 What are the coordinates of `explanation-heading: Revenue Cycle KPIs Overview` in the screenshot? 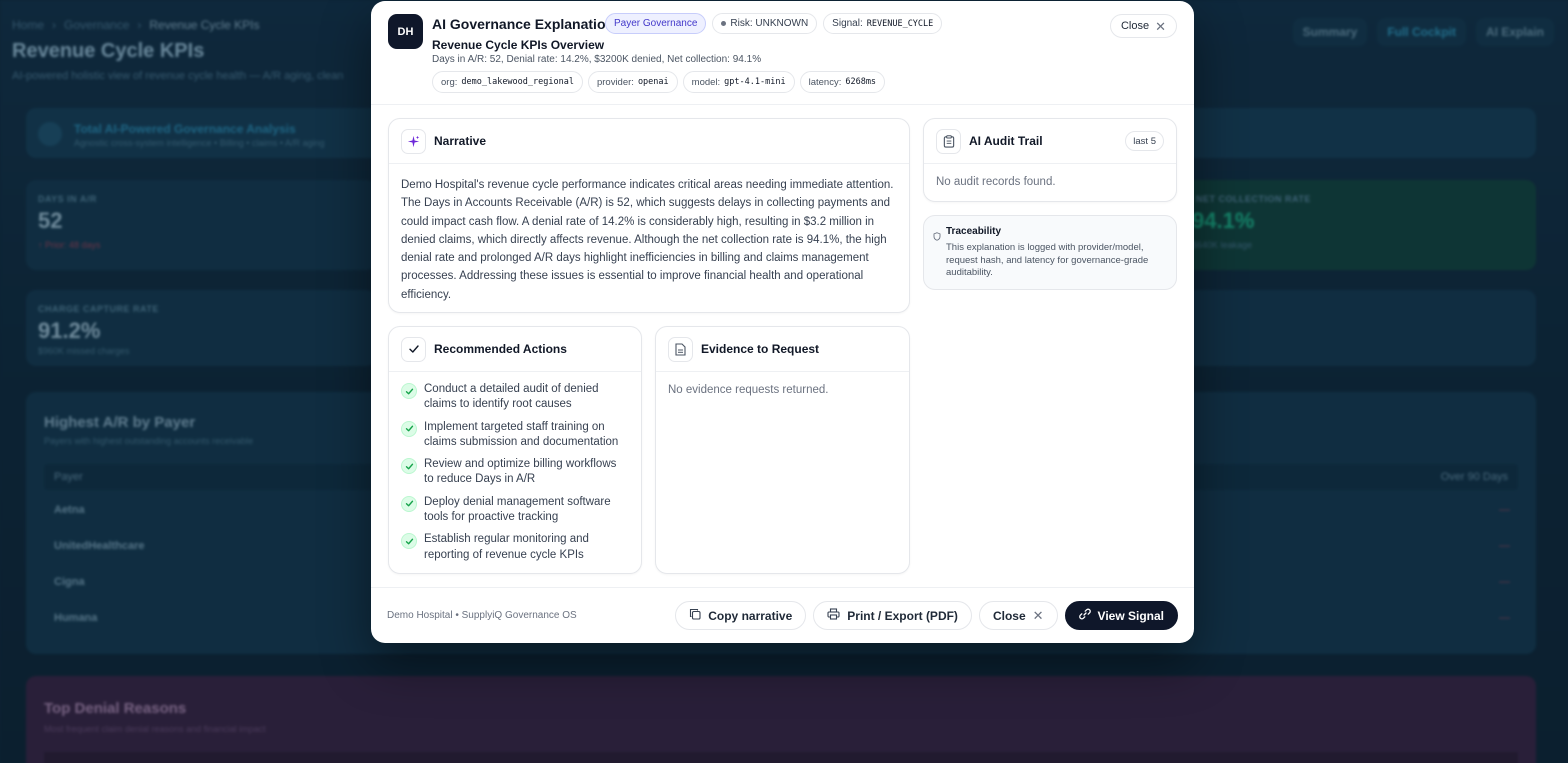 It's located at (518, 45).